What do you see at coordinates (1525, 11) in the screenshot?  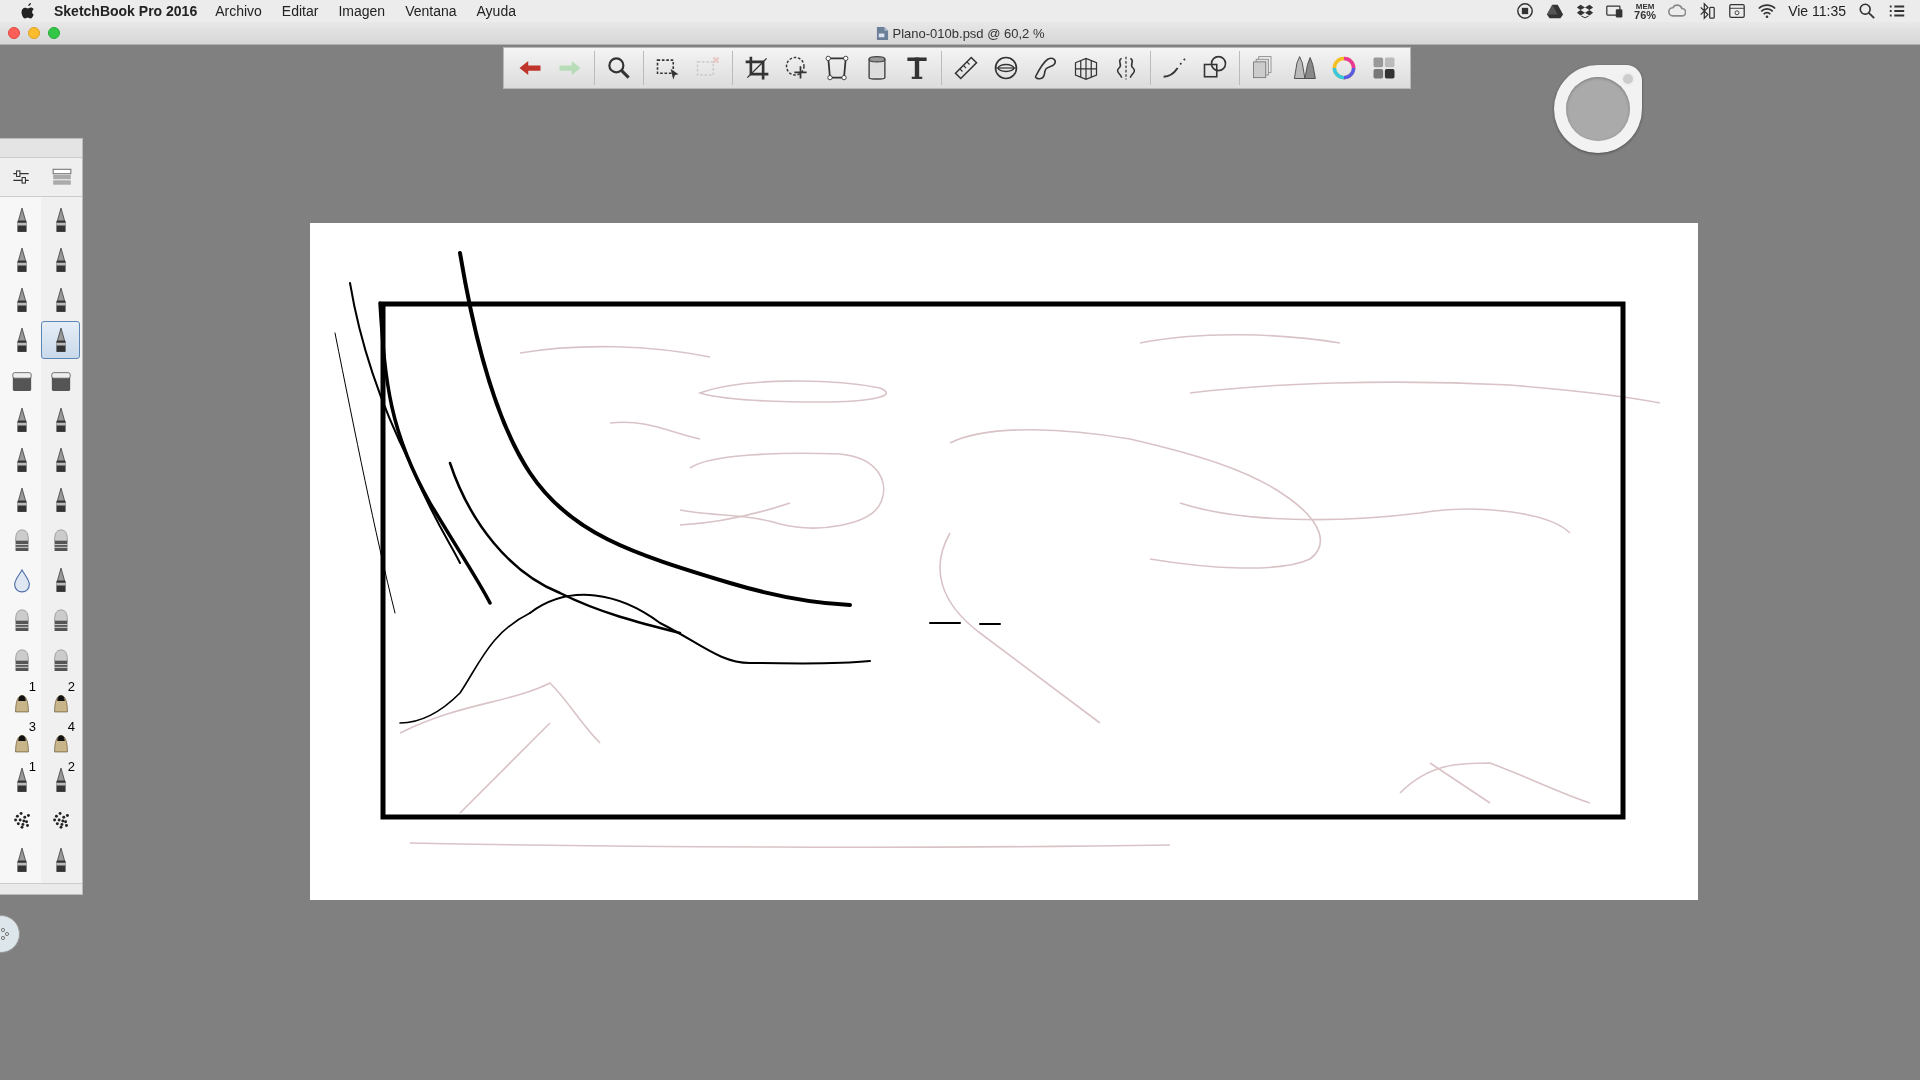 I see `record-icon` at bounding box center [1525, 11].